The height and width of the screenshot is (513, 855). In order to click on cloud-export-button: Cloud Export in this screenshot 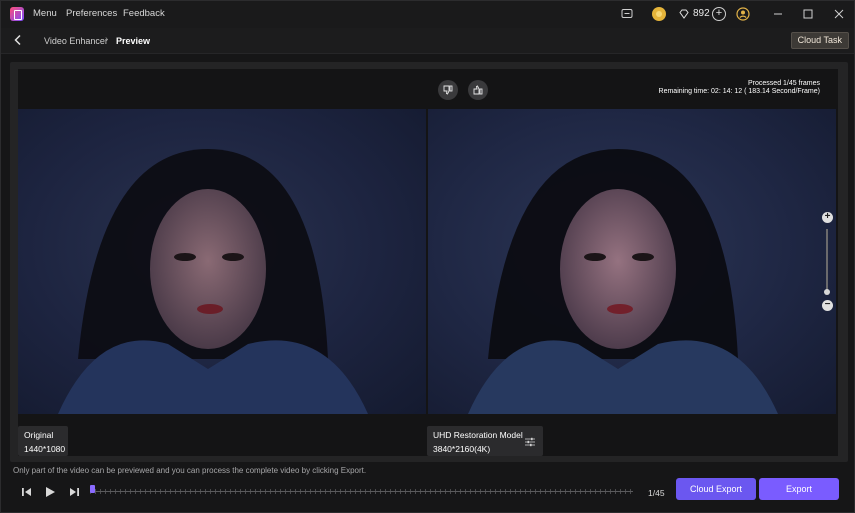, I will do `click(716, 489)`.